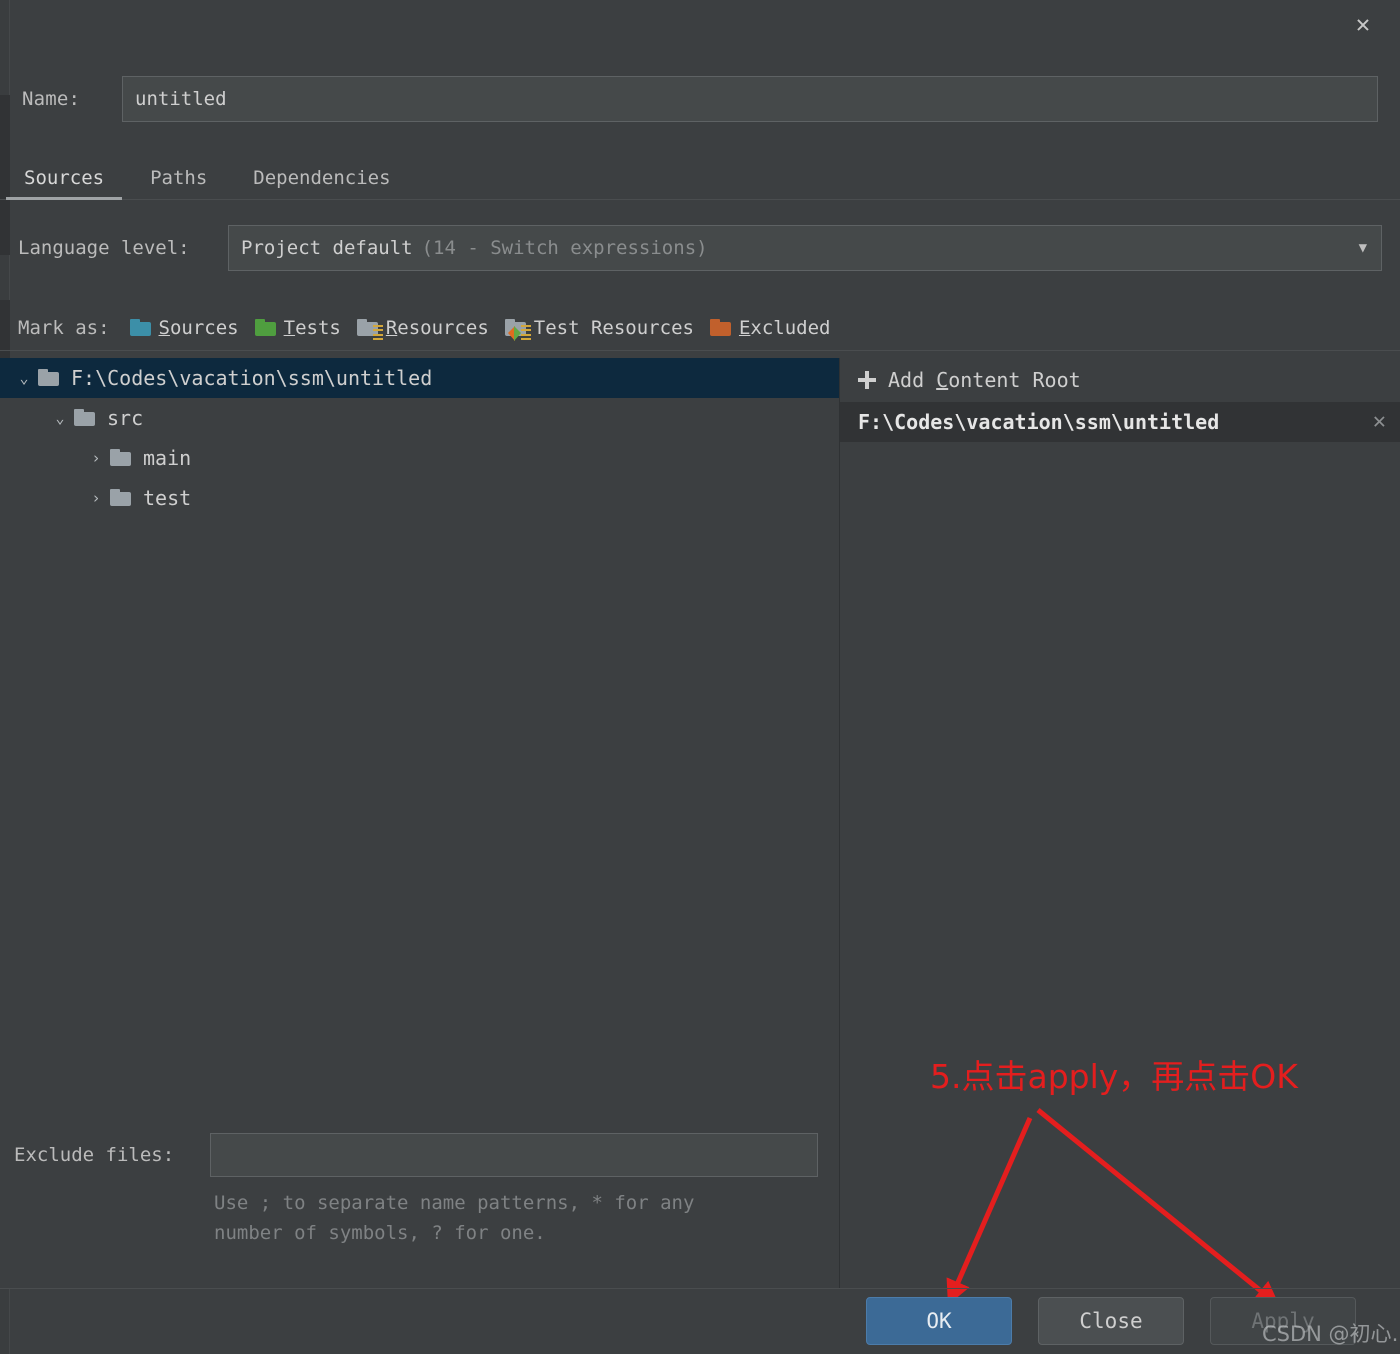  I want to click on mark-as-test-resources-label: Test Resources, so click(613, 327).